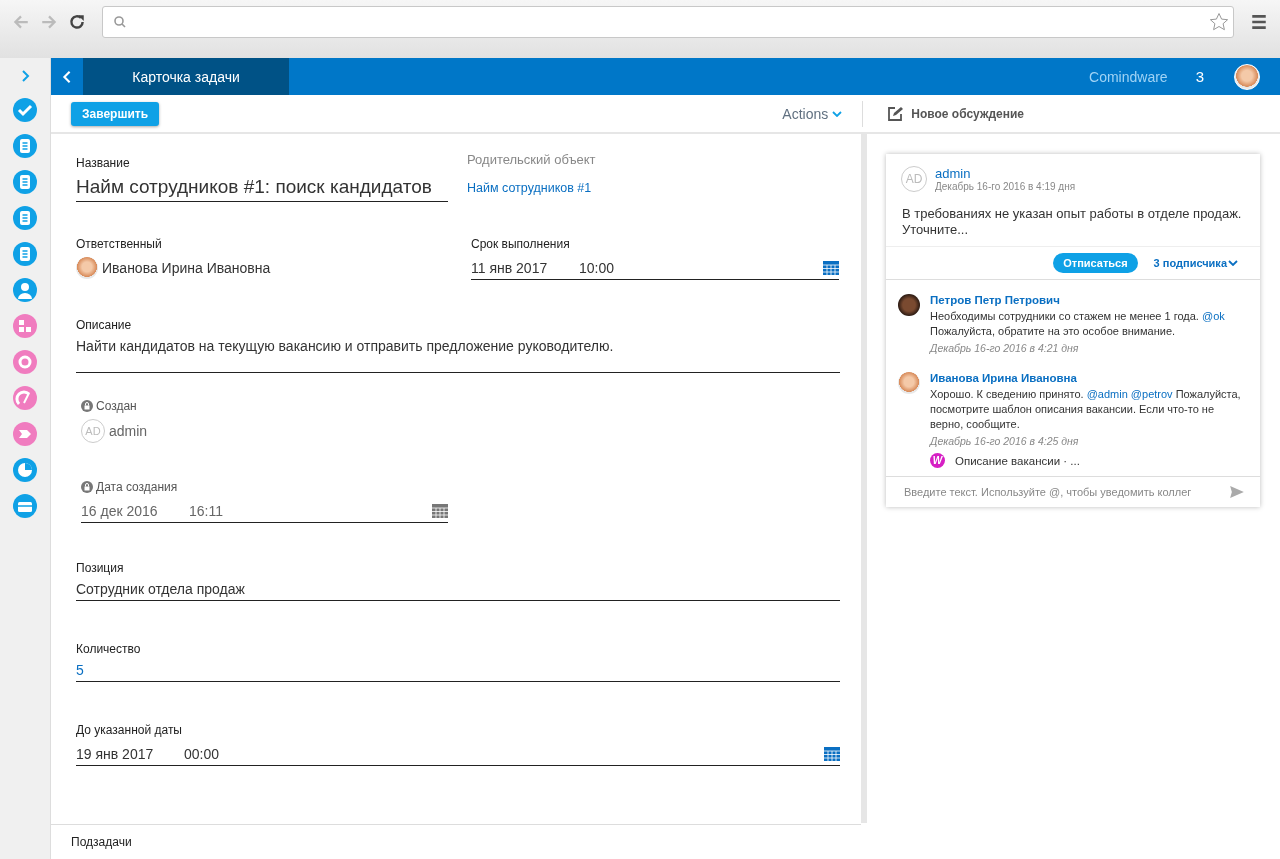 This screenshot has width=1280, height=859. Describe the element at coordinates (668, 22) in the screenshot. I see `address-bar` at that location.